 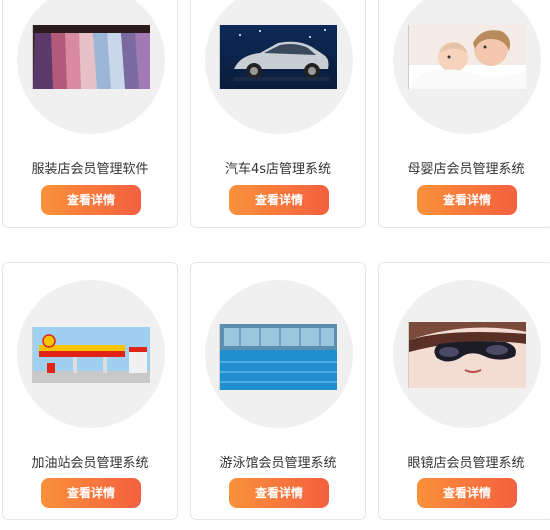 I want to click on woman-sunglasses-photo, so click(x=467, y=355).